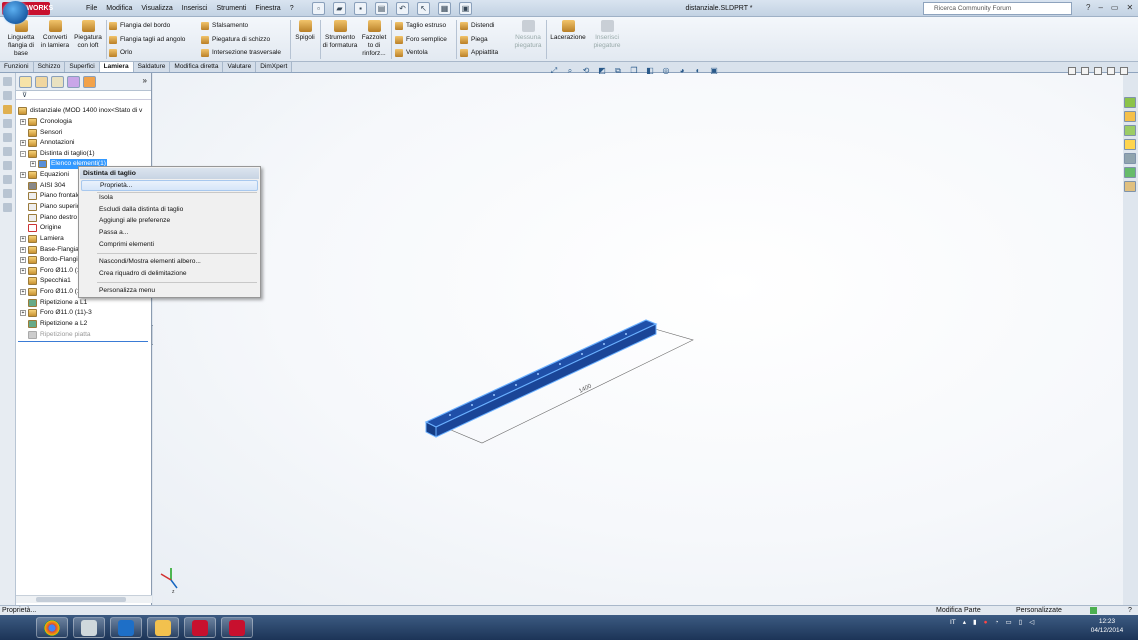  I want to click on viewport-restore-icon, so click(1111, 71).